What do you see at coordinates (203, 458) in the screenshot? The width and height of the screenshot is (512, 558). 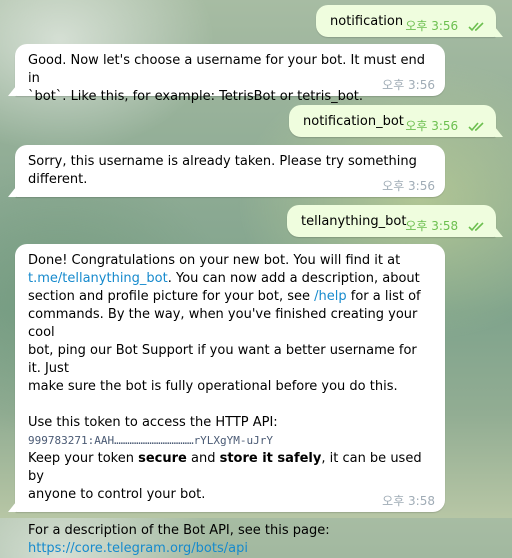 I see `message-text-fragment: and` at bounding box center [203, 458].